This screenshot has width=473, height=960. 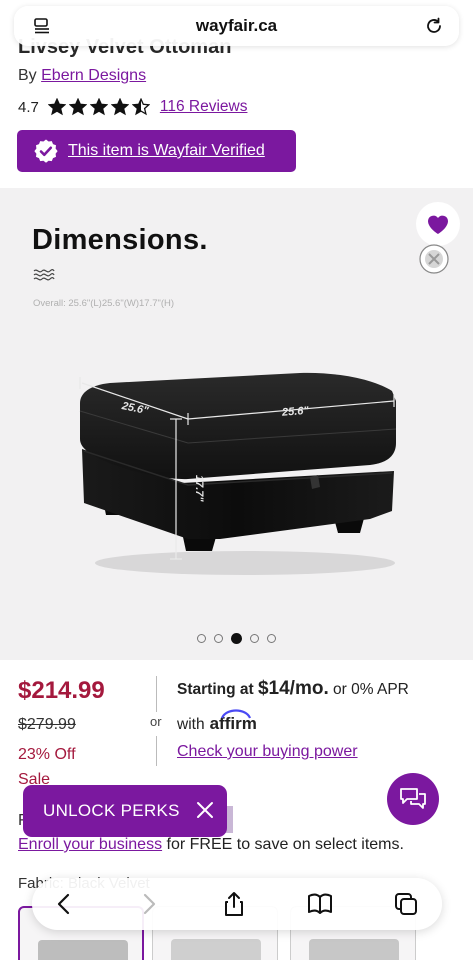 I want to click on url-text: wayfair.ca, so click(x=236, y=26).